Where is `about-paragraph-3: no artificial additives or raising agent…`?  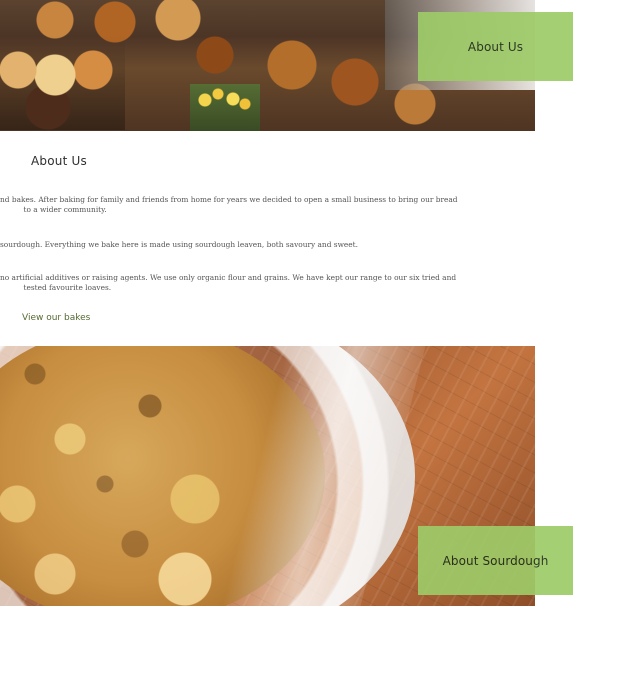 about-paragraph-3: no artificial additives or raising agent… is located at coordinates (228, 282).